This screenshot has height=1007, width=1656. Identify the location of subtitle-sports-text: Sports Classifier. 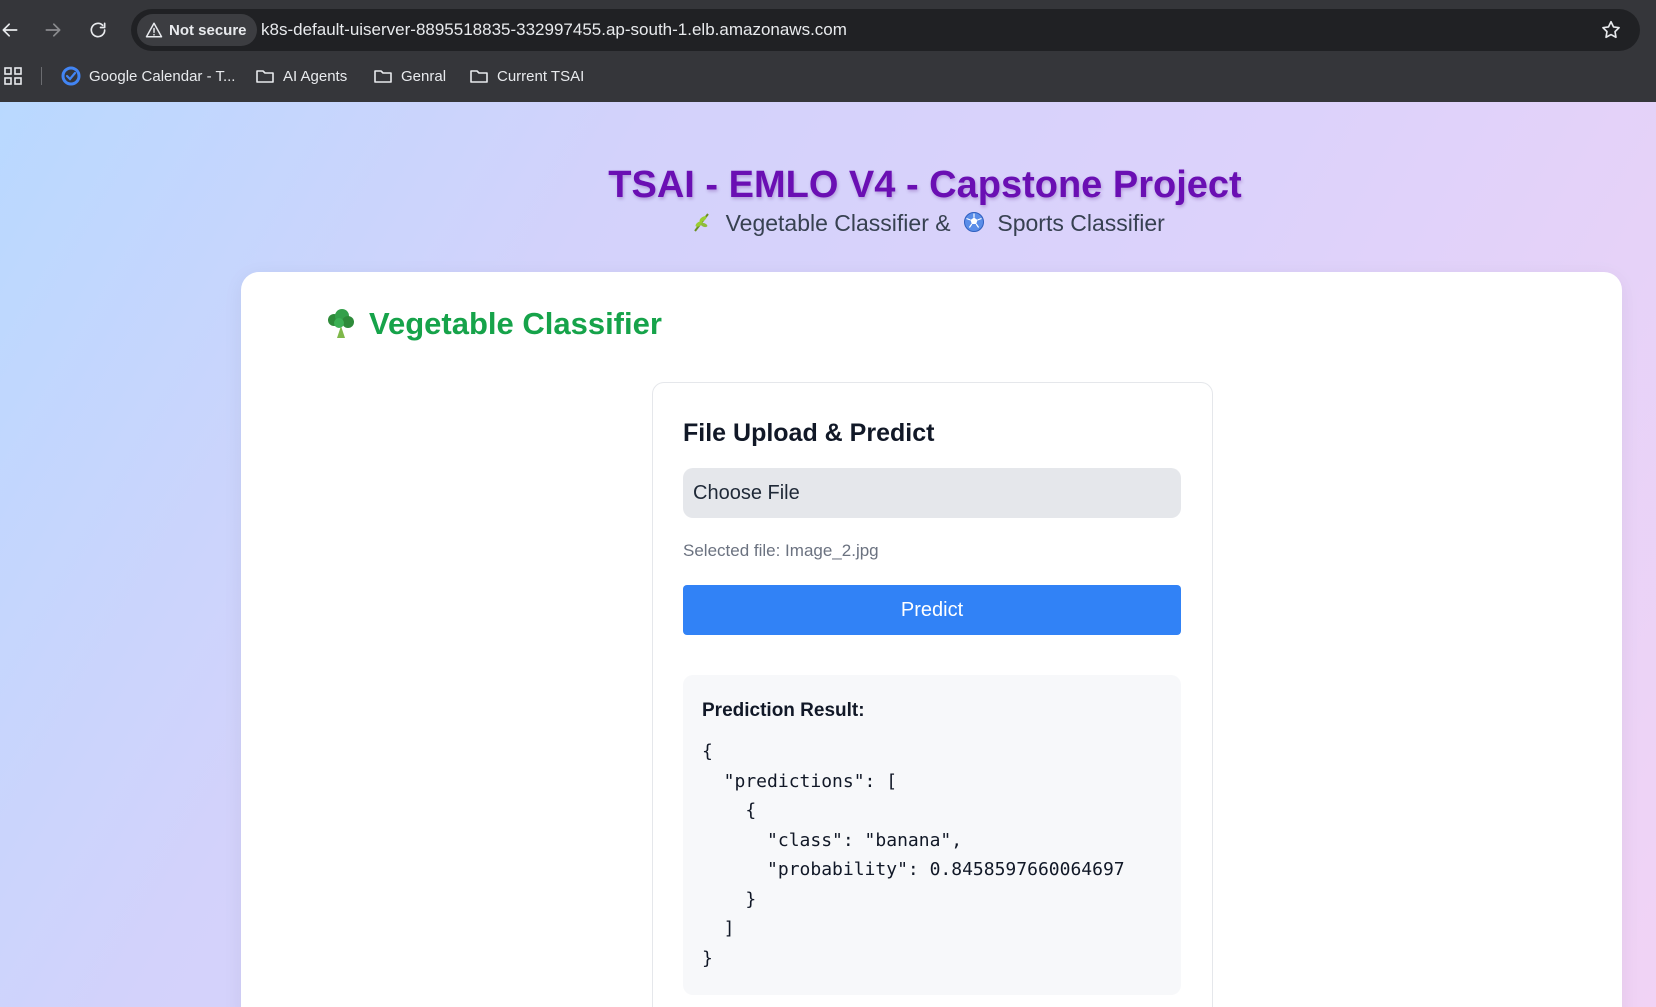
(1081, 223).